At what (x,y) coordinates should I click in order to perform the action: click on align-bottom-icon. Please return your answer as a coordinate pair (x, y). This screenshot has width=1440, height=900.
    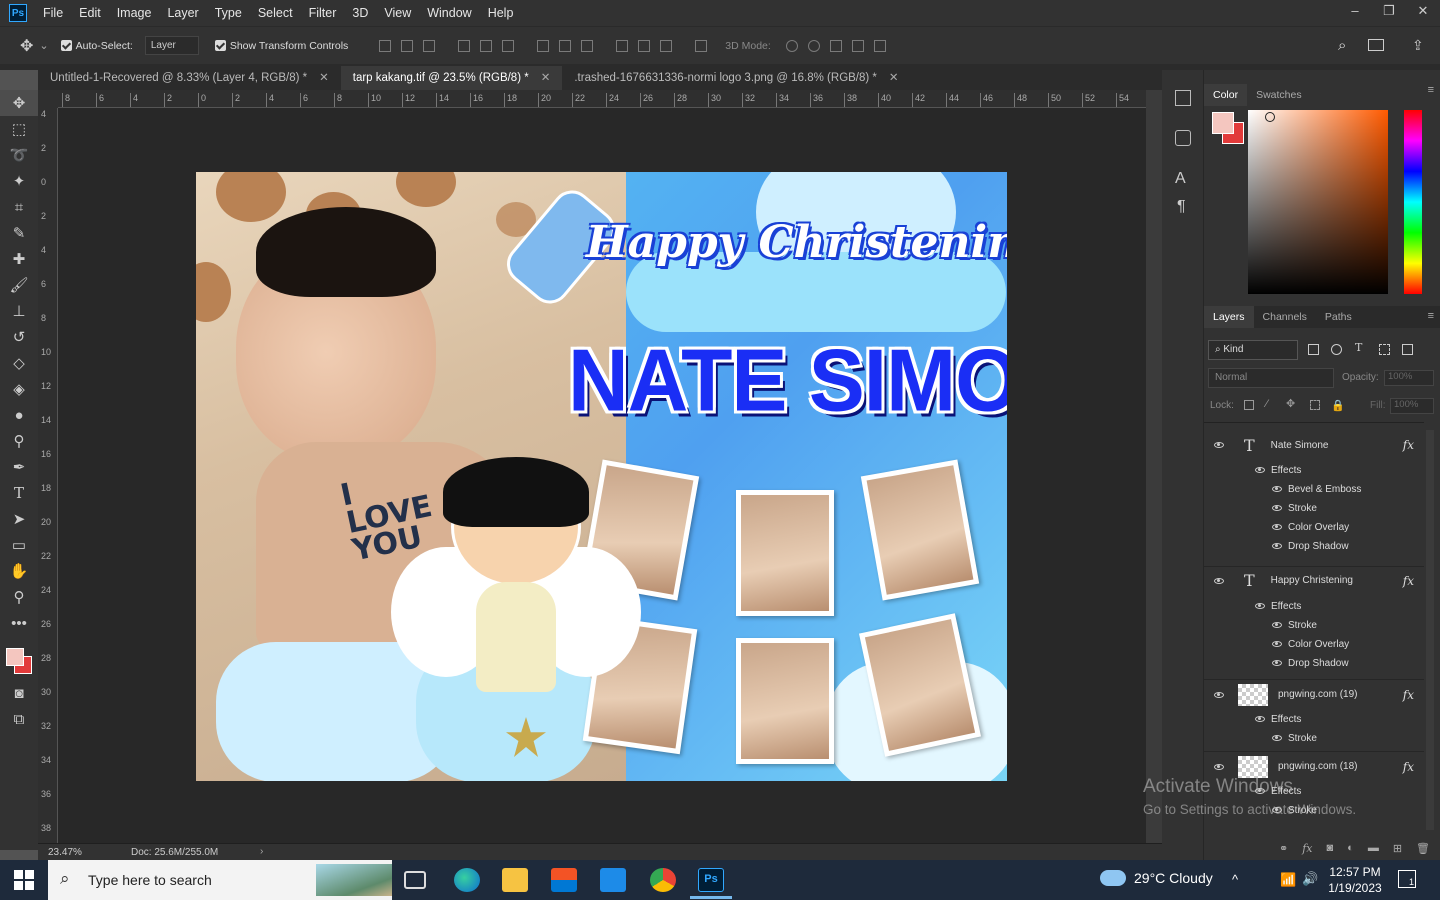
    Looking at the image, I should click on (429, 45).